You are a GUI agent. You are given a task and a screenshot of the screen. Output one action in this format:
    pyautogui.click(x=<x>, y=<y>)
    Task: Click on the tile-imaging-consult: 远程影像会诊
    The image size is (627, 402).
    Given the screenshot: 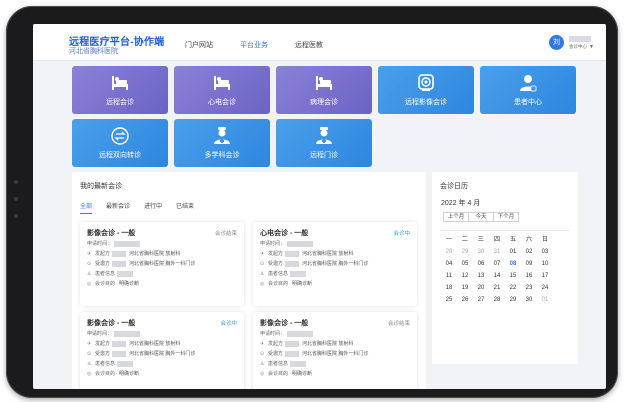 What is the action you would take?
    pyautogui.click(x=426, y=90)
    